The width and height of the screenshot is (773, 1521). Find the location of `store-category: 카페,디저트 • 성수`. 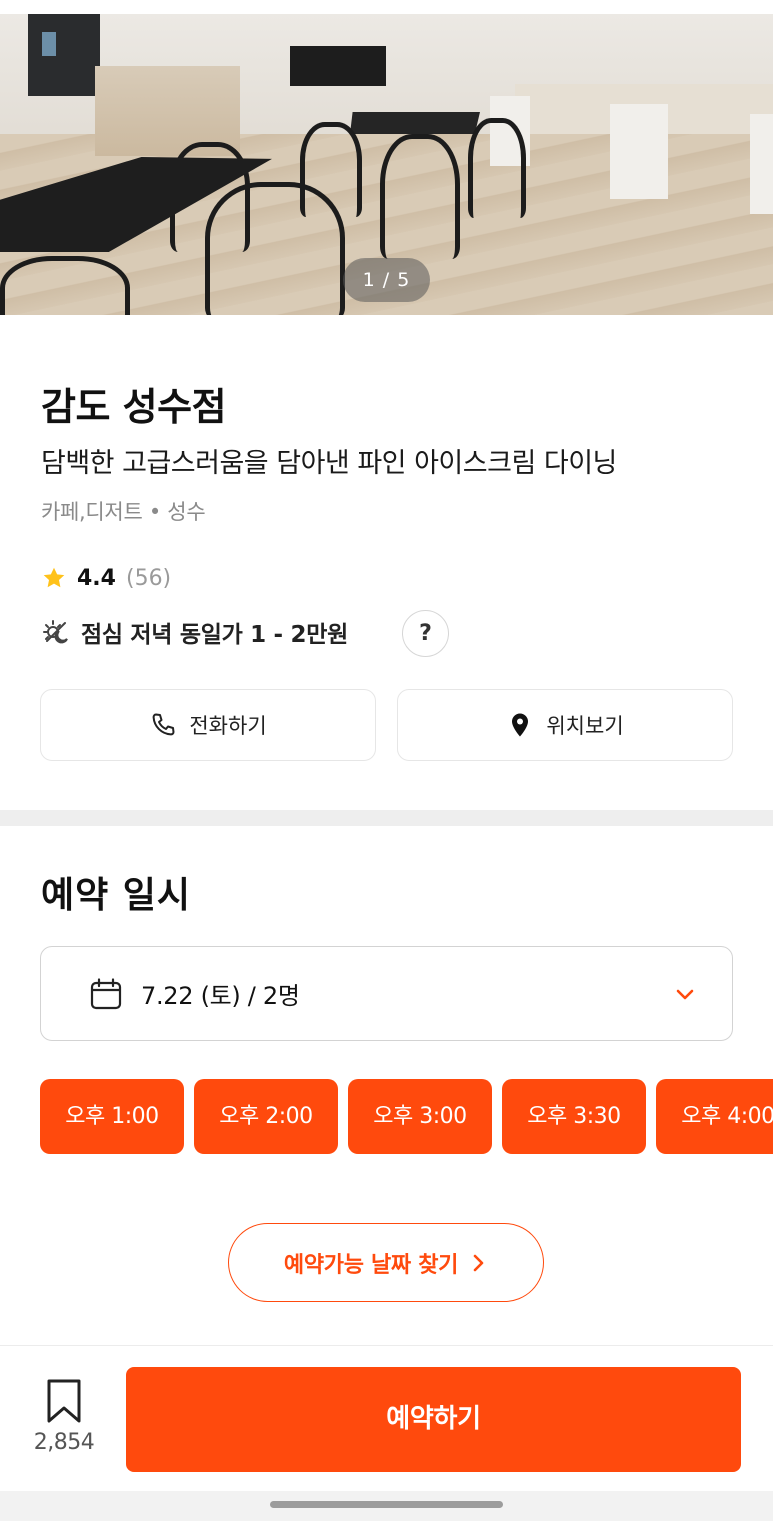

store-category: 카페,디저트 • 성수 is located at coordinates (123, 512).